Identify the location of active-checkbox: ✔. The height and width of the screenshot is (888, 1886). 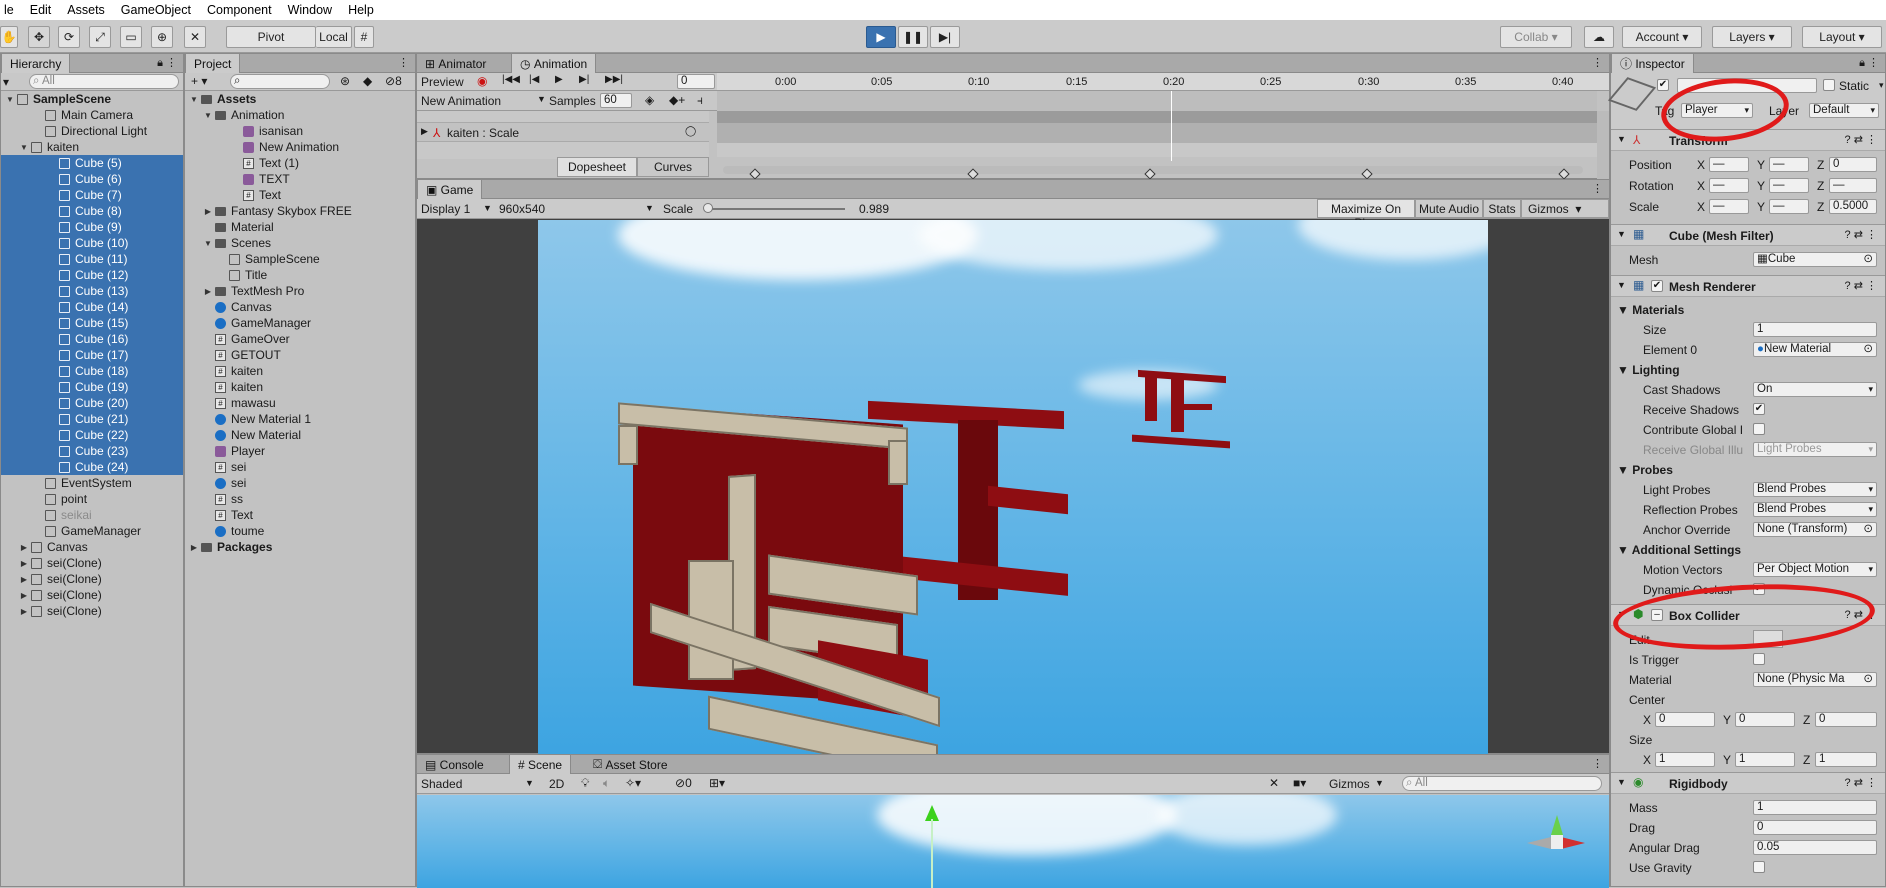
(1663, 85).